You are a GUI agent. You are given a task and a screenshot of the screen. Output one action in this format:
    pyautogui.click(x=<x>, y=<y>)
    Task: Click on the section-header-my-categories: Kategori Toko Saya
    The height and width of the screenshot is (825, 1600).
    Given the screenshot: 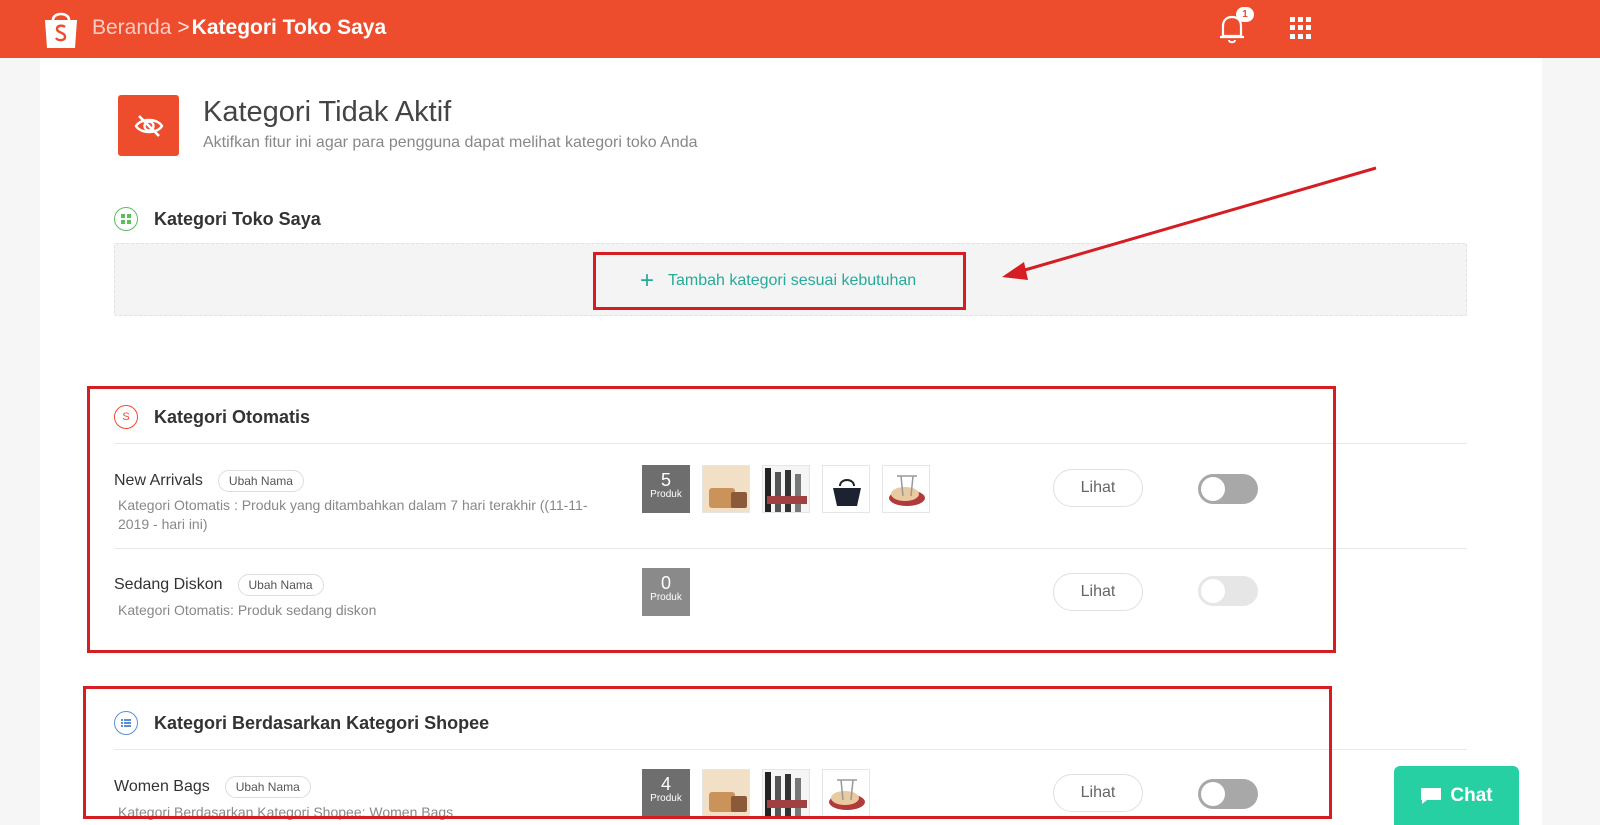 What is the action you would take?
    pyautogui.click(x=217, y=219)
    